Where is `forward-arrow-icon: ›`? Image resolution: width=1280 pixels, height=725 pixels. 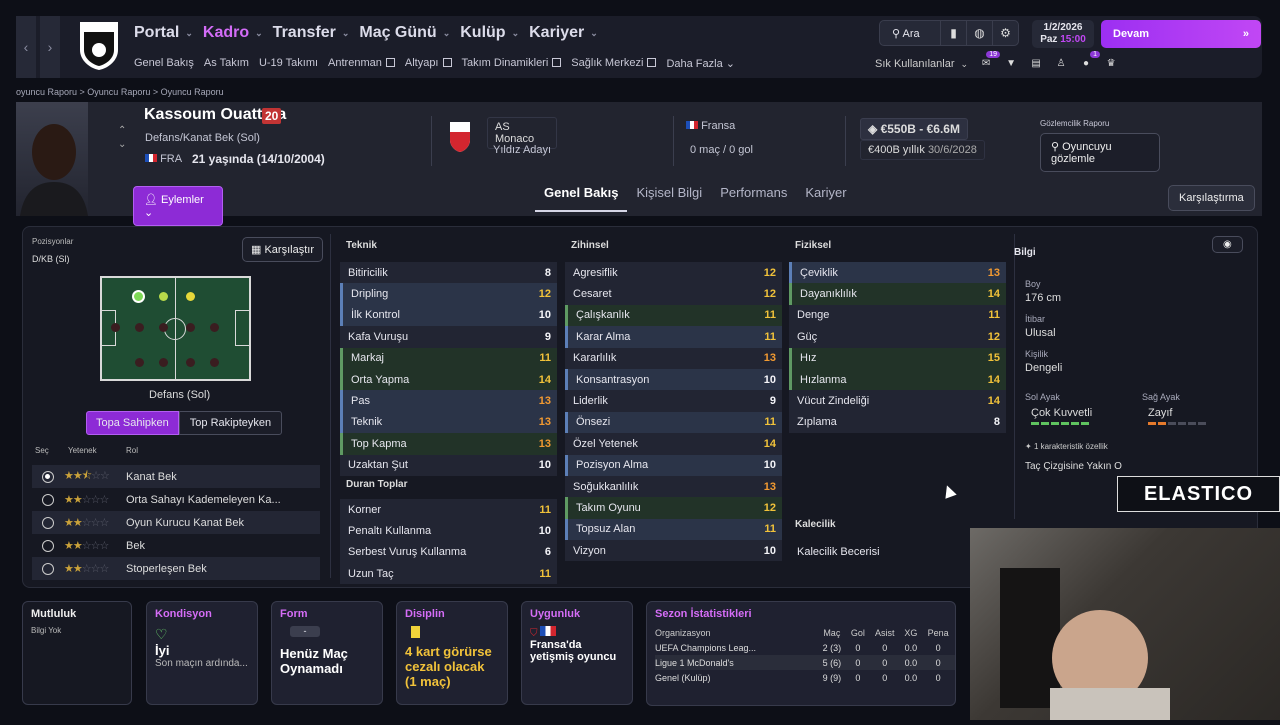
forward-arrow-icon: › is located at coordinates (50, 47).